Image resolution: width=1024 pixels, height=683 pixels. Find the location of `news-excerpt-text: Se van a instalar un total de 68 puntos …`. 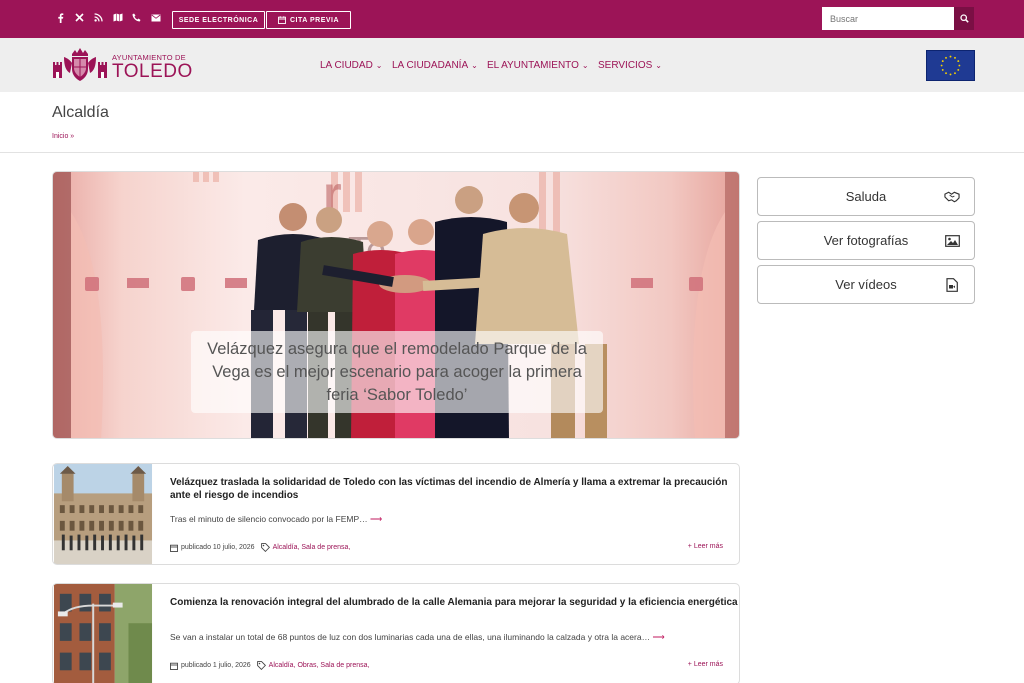

news-excerpt-text: Se van a instalar un total de 68 puntos … is located at coordinates (410, 637).